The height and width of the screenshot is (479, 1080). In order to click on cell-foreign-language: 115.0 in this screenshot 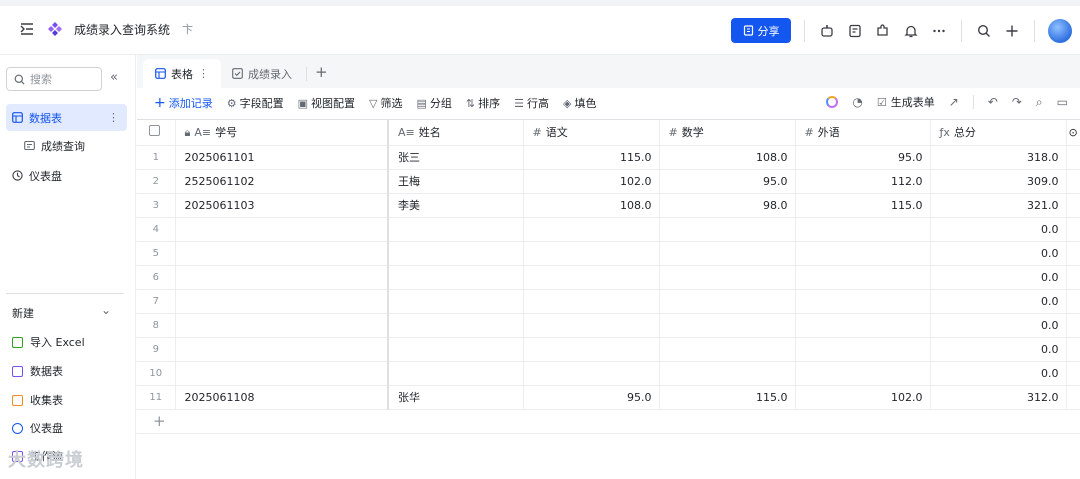, I will do `click(863, 205)`.